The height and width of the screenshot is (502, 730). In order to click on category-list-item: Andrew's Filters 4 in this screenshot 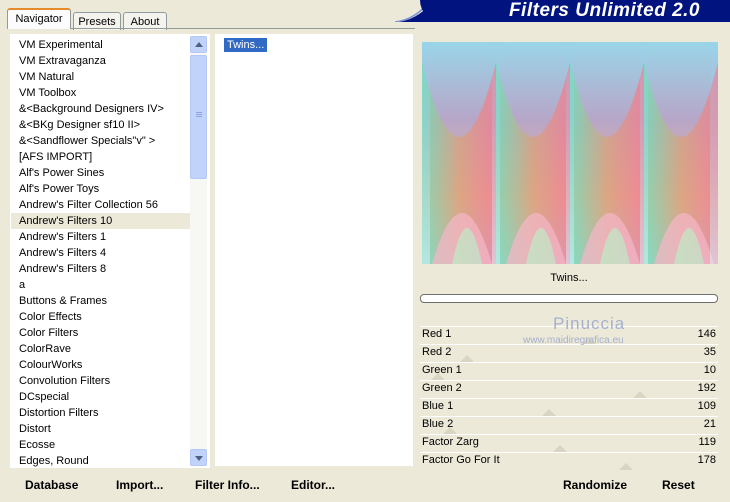, I will do `click(101, 253)`.